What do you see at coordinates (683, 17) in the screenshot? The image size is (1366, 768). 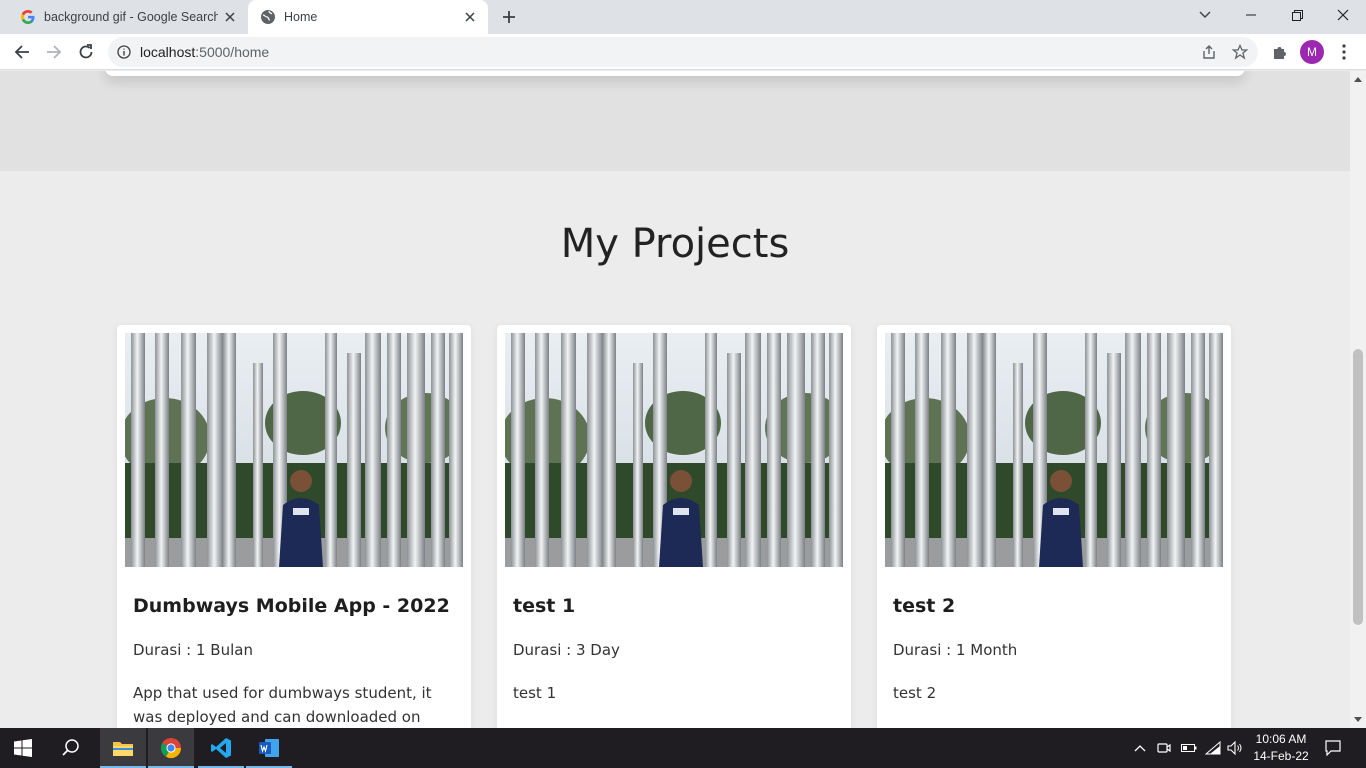 I see `browser-tab-strip: background gif - Google Search Home` at bounding box center [683, 17].